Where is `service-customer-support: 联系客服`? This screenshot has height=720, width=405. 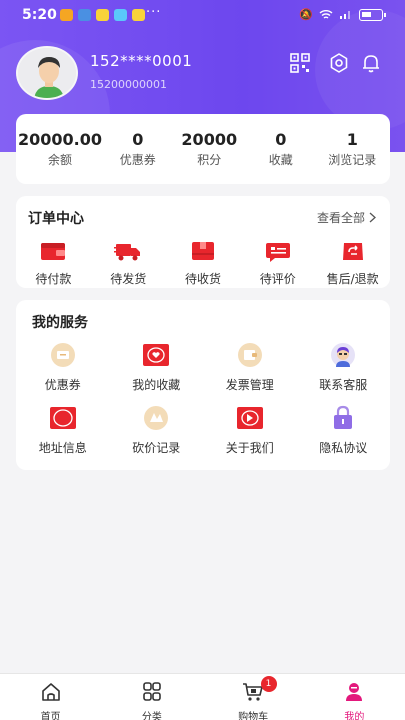 service-customer-support: 联系客服 is located at coordinates (344, 367).